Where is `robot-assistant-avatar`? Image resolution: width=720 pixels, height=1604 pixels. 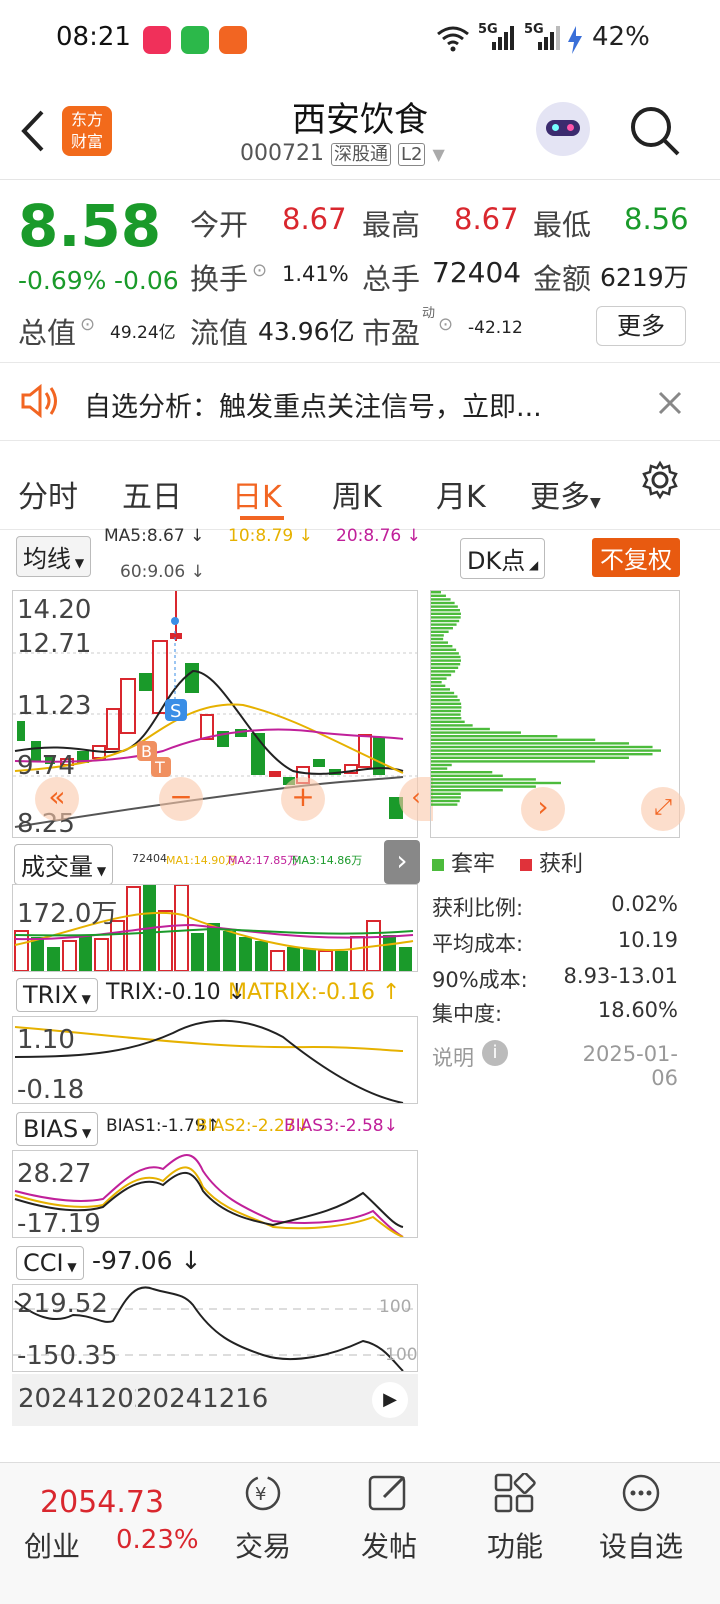 robot-assistant-avatar is located at coordinates (563, 129).